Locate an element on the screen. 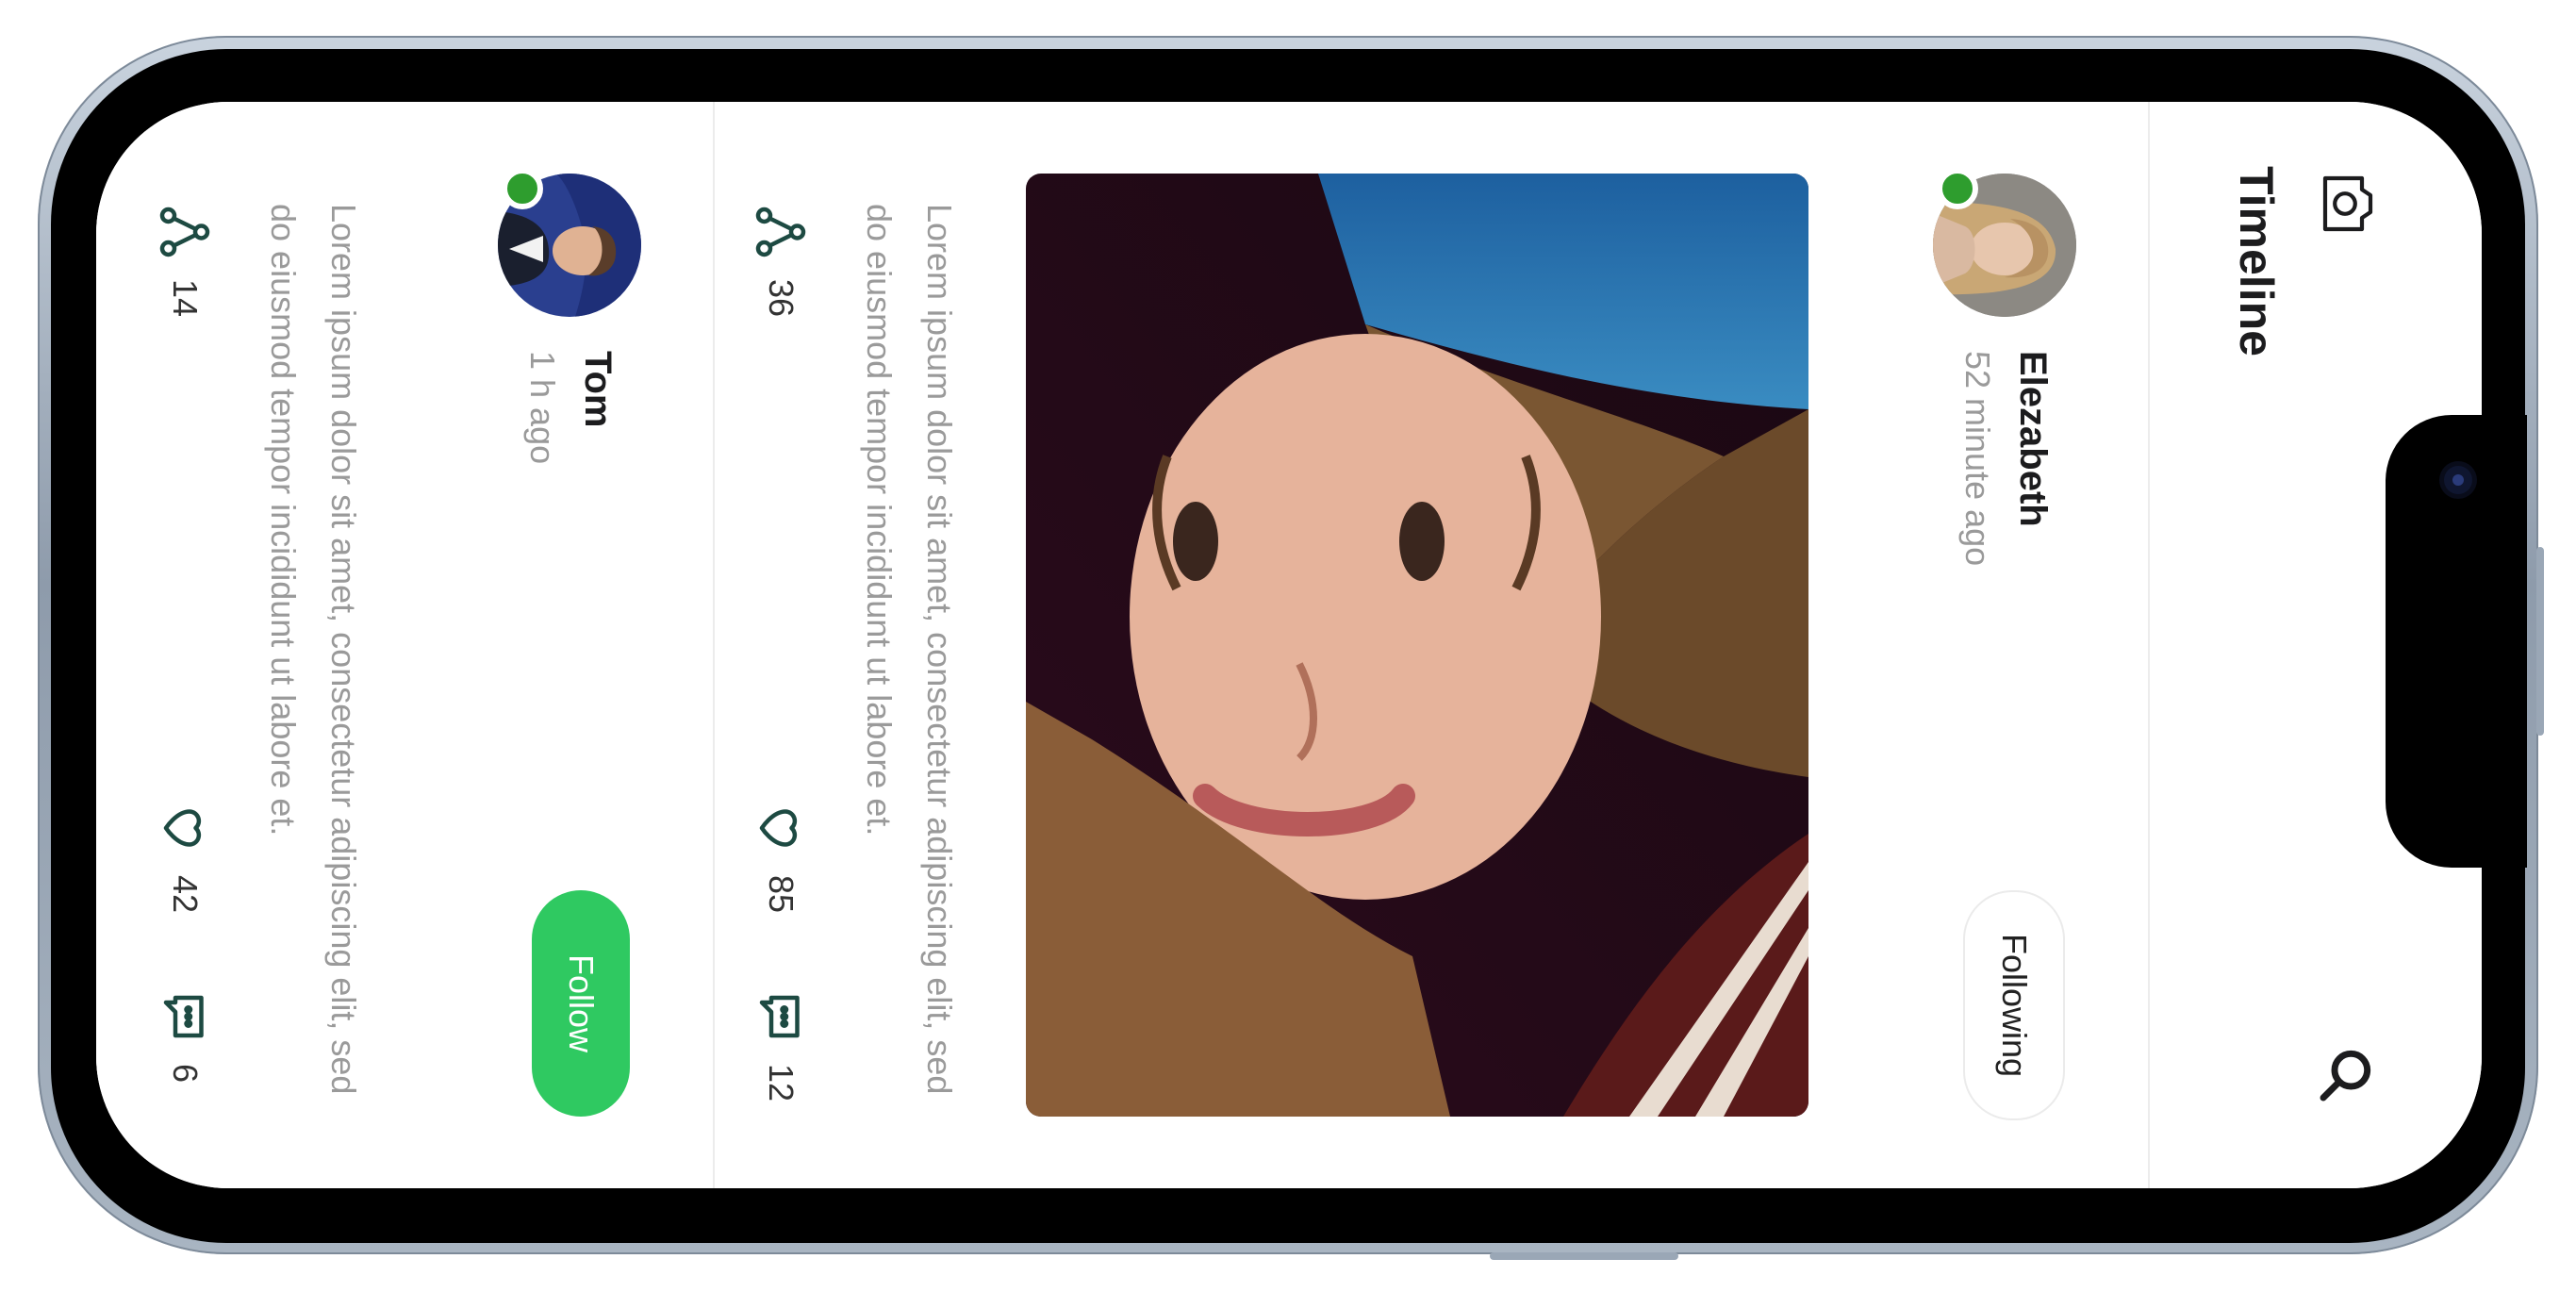 The height and width of the screenshot is (1292, 2576). front-camera is located at coordinates (2458, 480).